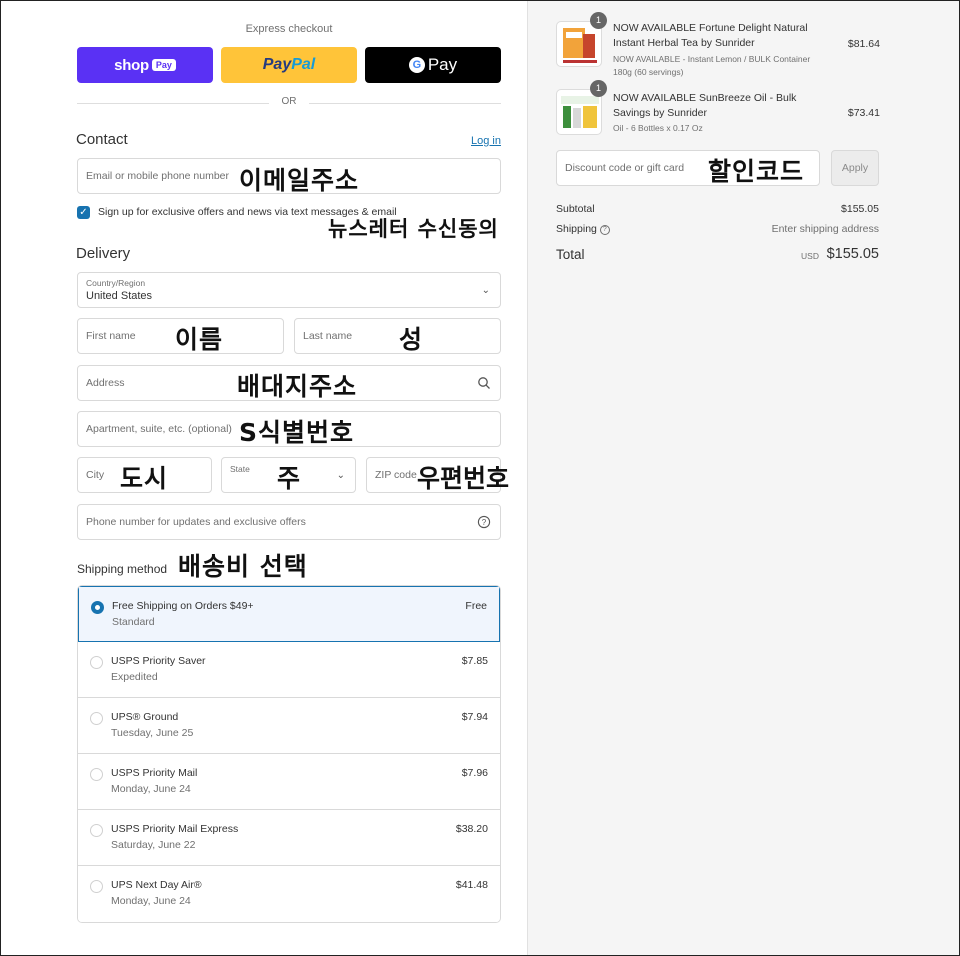 The height and width of the screenshot is (956, 960). What do you see at coordinates (471, 829) in the screenshot?
I see `shipping-option-price: $38.20` at bounding box center [471, 829].